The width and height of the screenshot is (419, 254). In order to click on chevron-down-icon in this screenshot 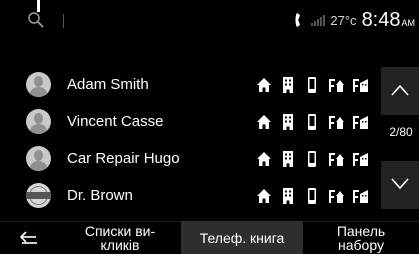, I will do `click(400, 184)`.